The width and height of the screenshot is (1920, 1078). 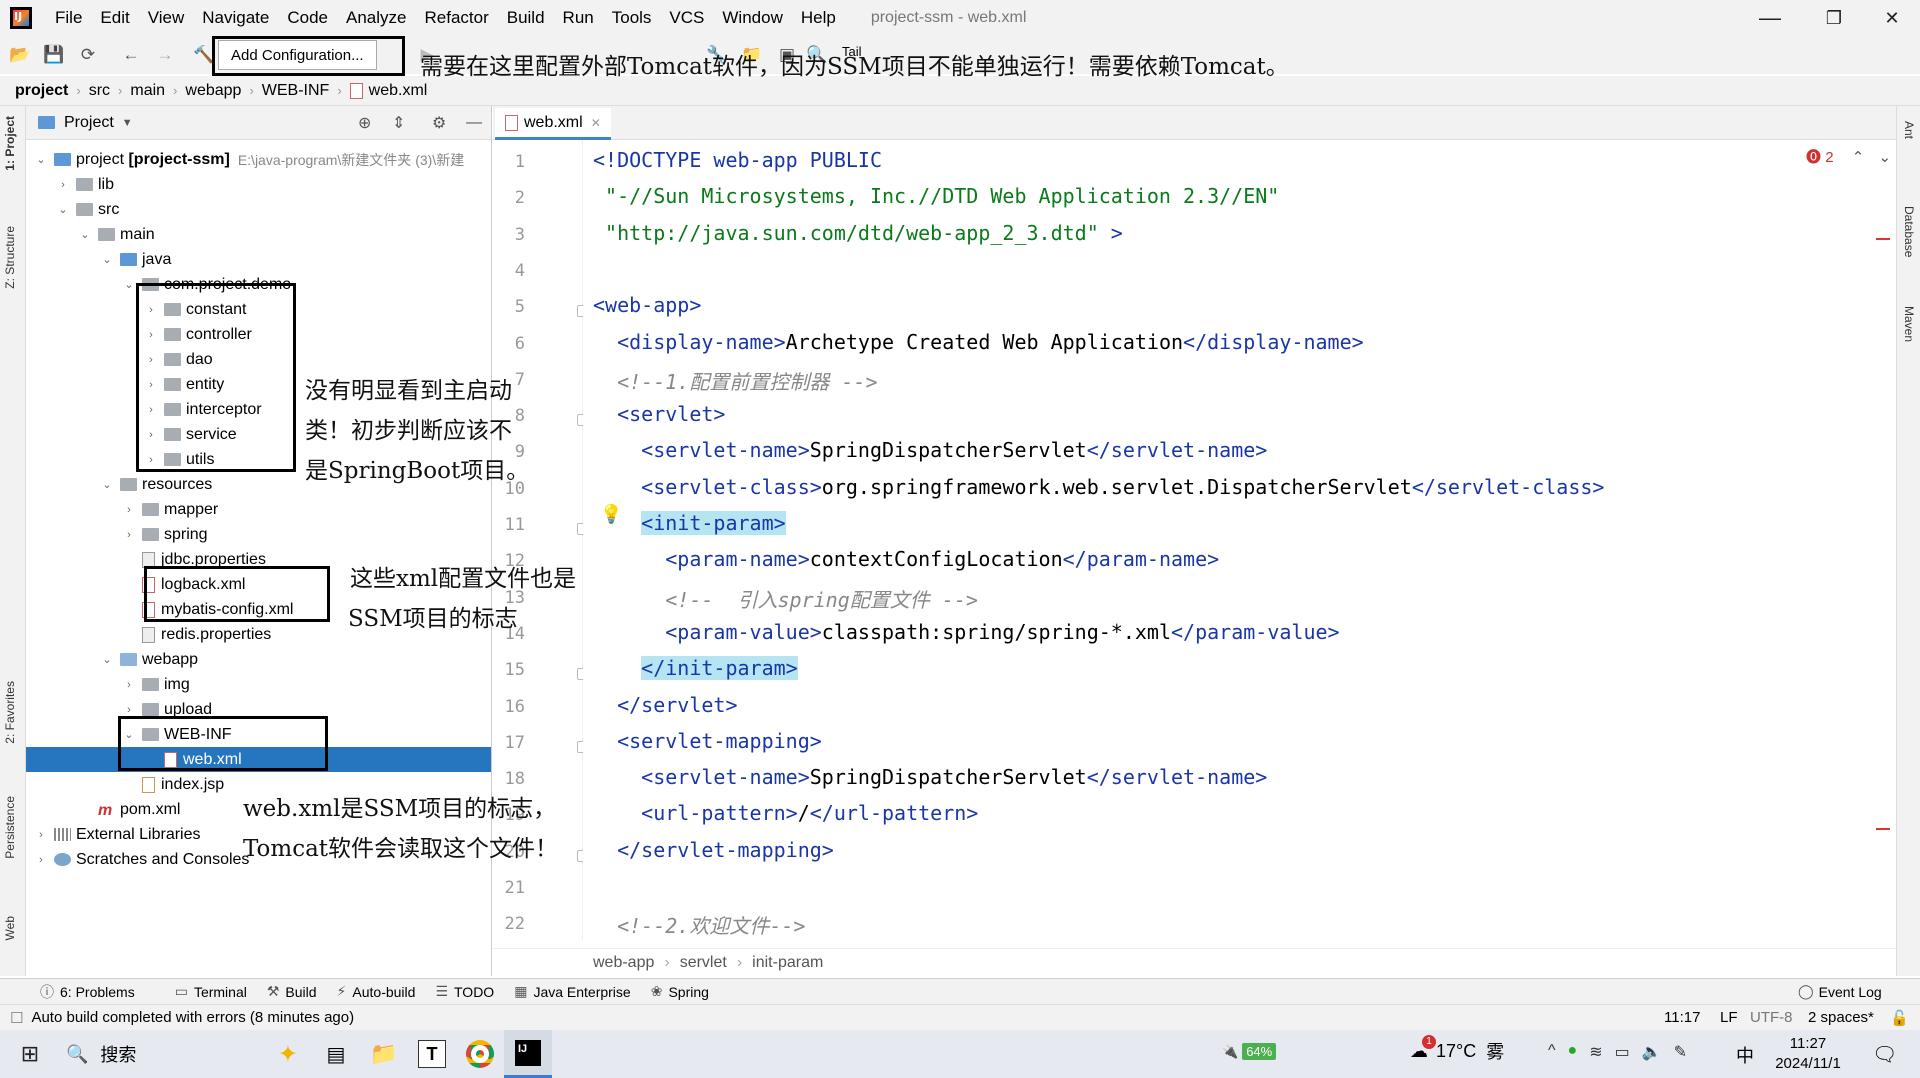 What do you see at coordinates (296, 91) in the screenshot?
I see `breadcrumb-item: WEB-INF` at bounding box center [296, 91].